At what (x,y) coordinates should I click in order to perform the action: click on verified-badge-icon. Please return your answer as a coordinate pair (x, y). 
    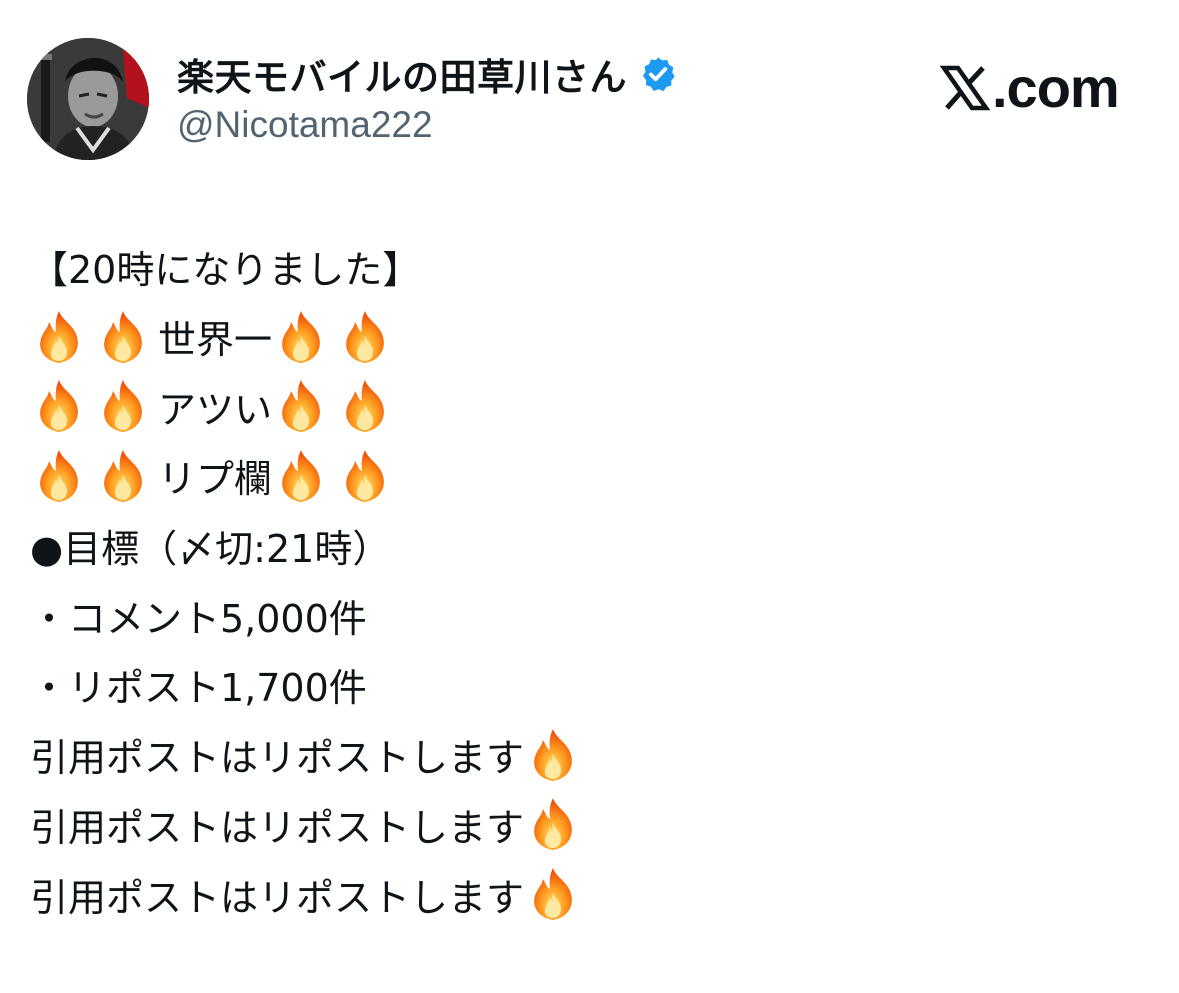
    Looking at the image, I should click on (658, 74).